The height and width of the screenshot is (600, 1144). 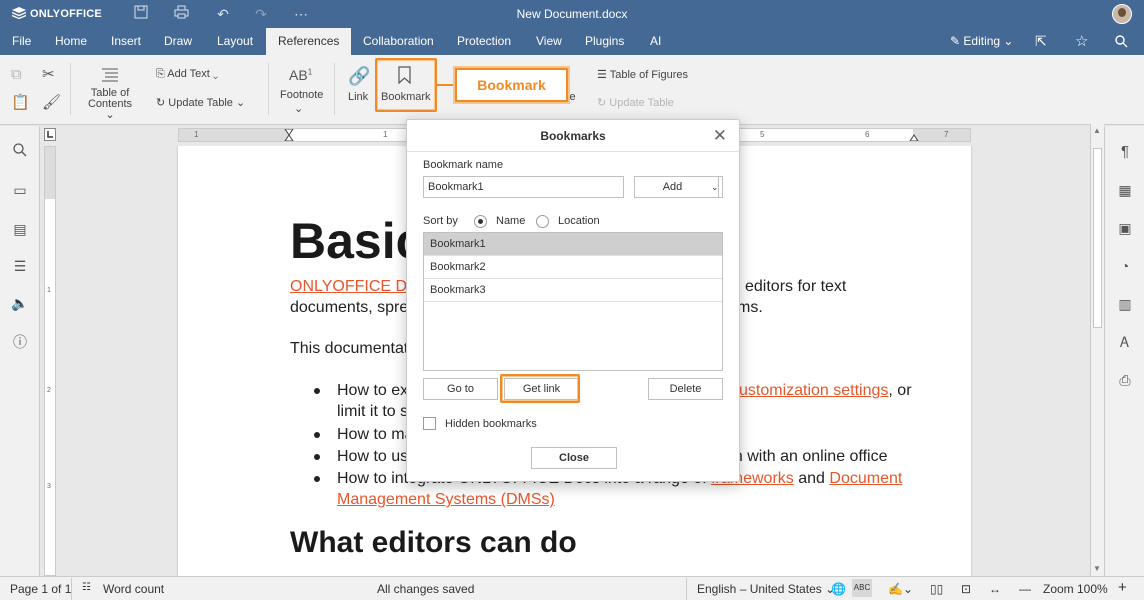 I want to click on delete-button: Delete, so click(x=685, y=389).